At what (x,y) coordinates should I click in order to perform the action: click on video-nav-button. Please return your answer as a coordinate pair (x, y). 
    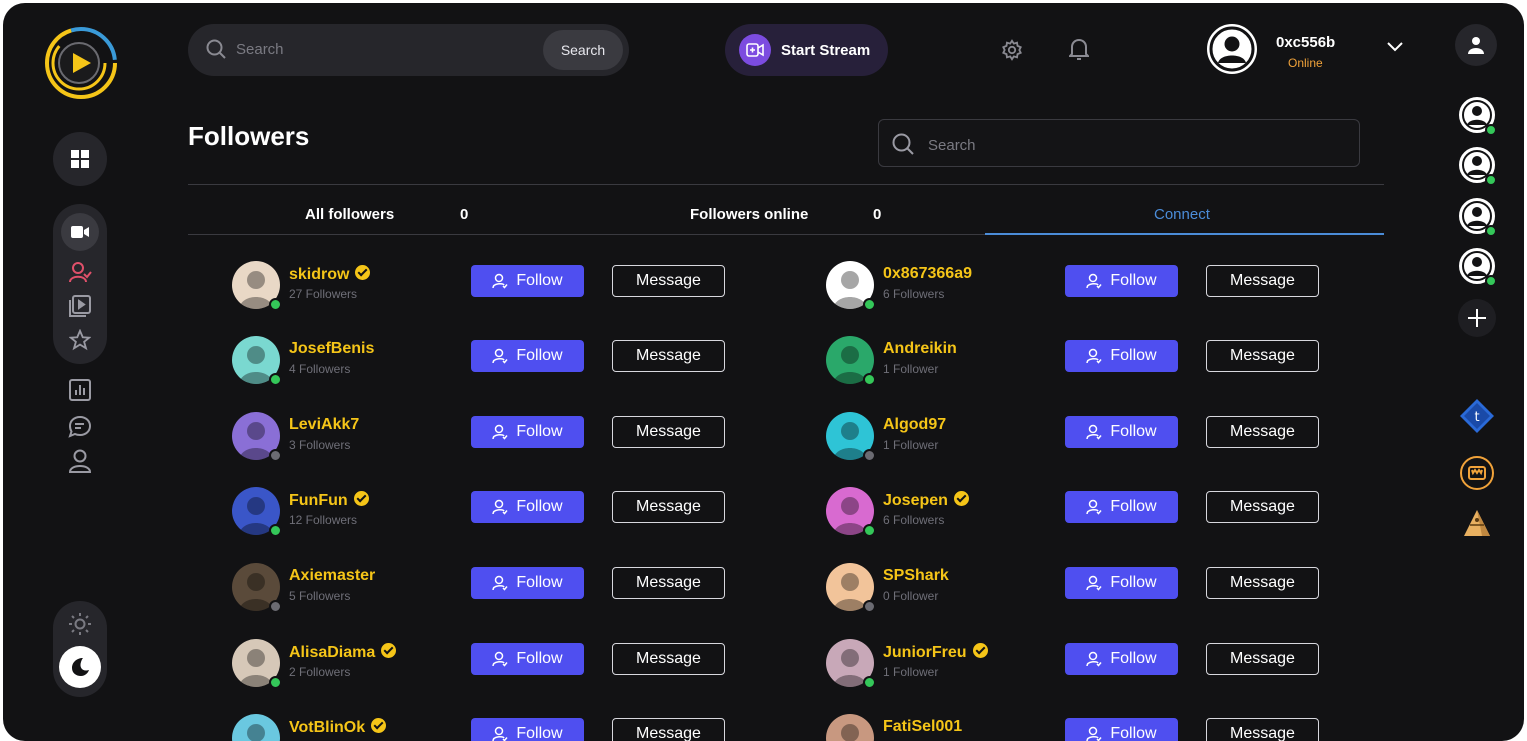
    Looking at the image, I should click on (80, 232).